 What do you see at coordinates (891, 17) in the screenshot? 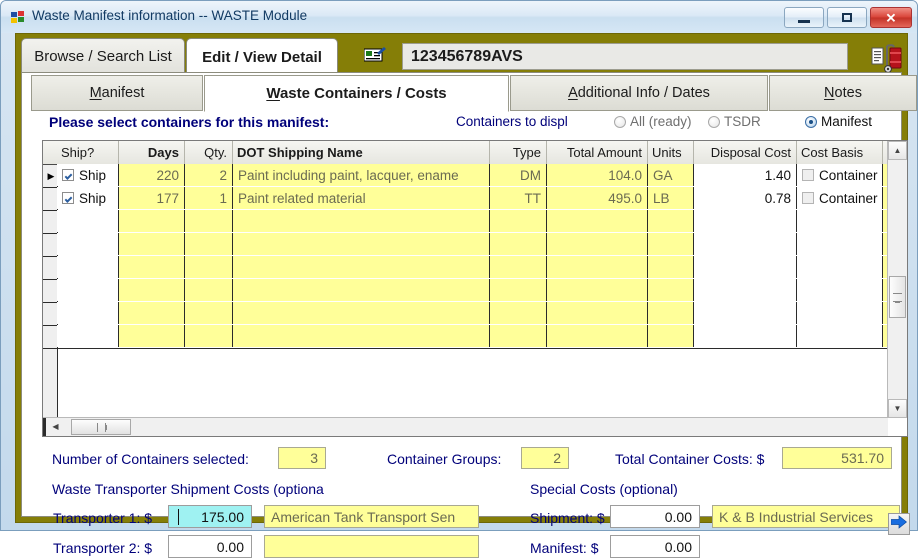
I see `close-button: ✕` at bounding box center [891, 17].